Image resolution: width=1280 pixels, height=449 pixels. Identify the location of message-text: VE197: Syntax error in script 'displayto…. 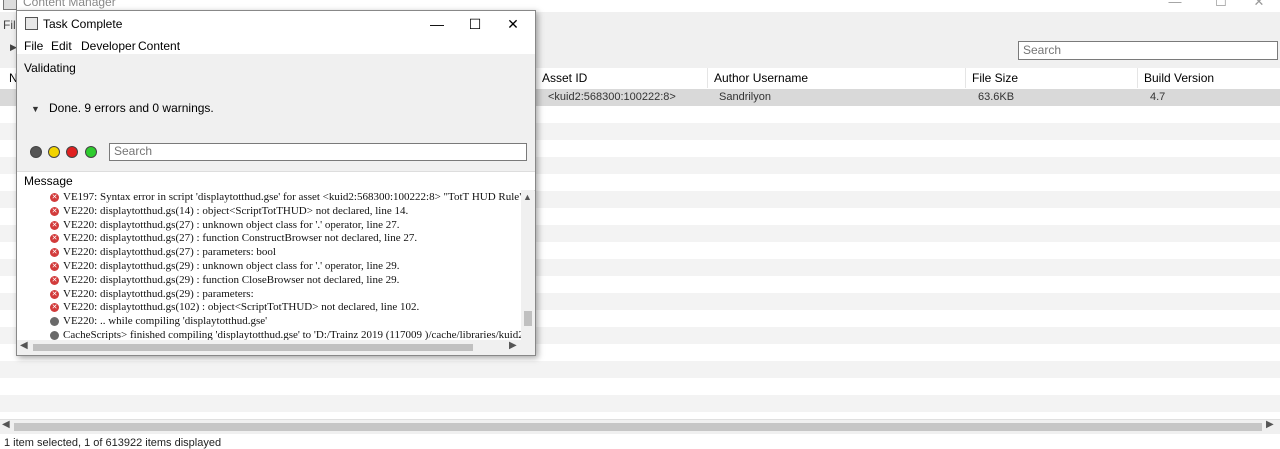
(292, 197).